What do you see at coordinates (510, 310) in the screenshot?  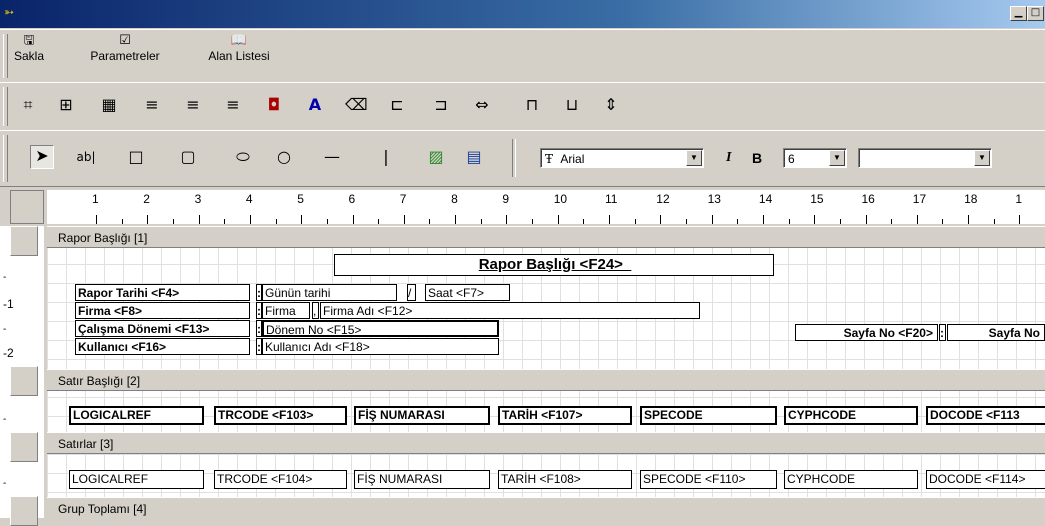 I see `firm-name-field: Firma Adı <F12>` at bounding box center [510, 310].